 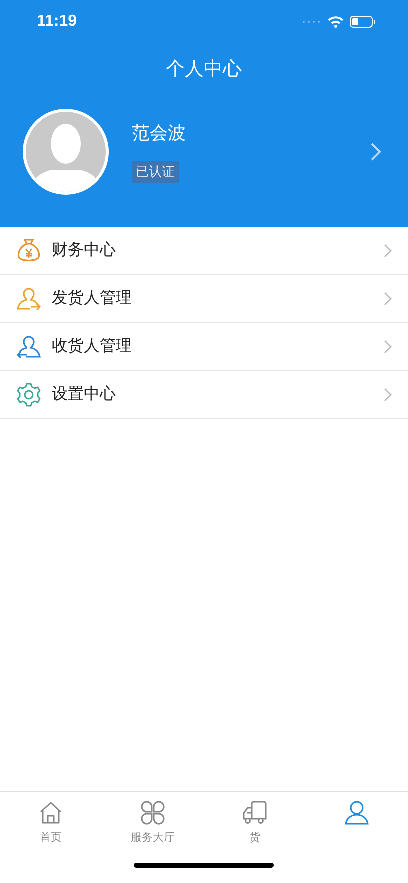 What do you see at coordinates (336, 22) in the screenshot?
I see `wifi-icon` at bounding box center [336, 22].